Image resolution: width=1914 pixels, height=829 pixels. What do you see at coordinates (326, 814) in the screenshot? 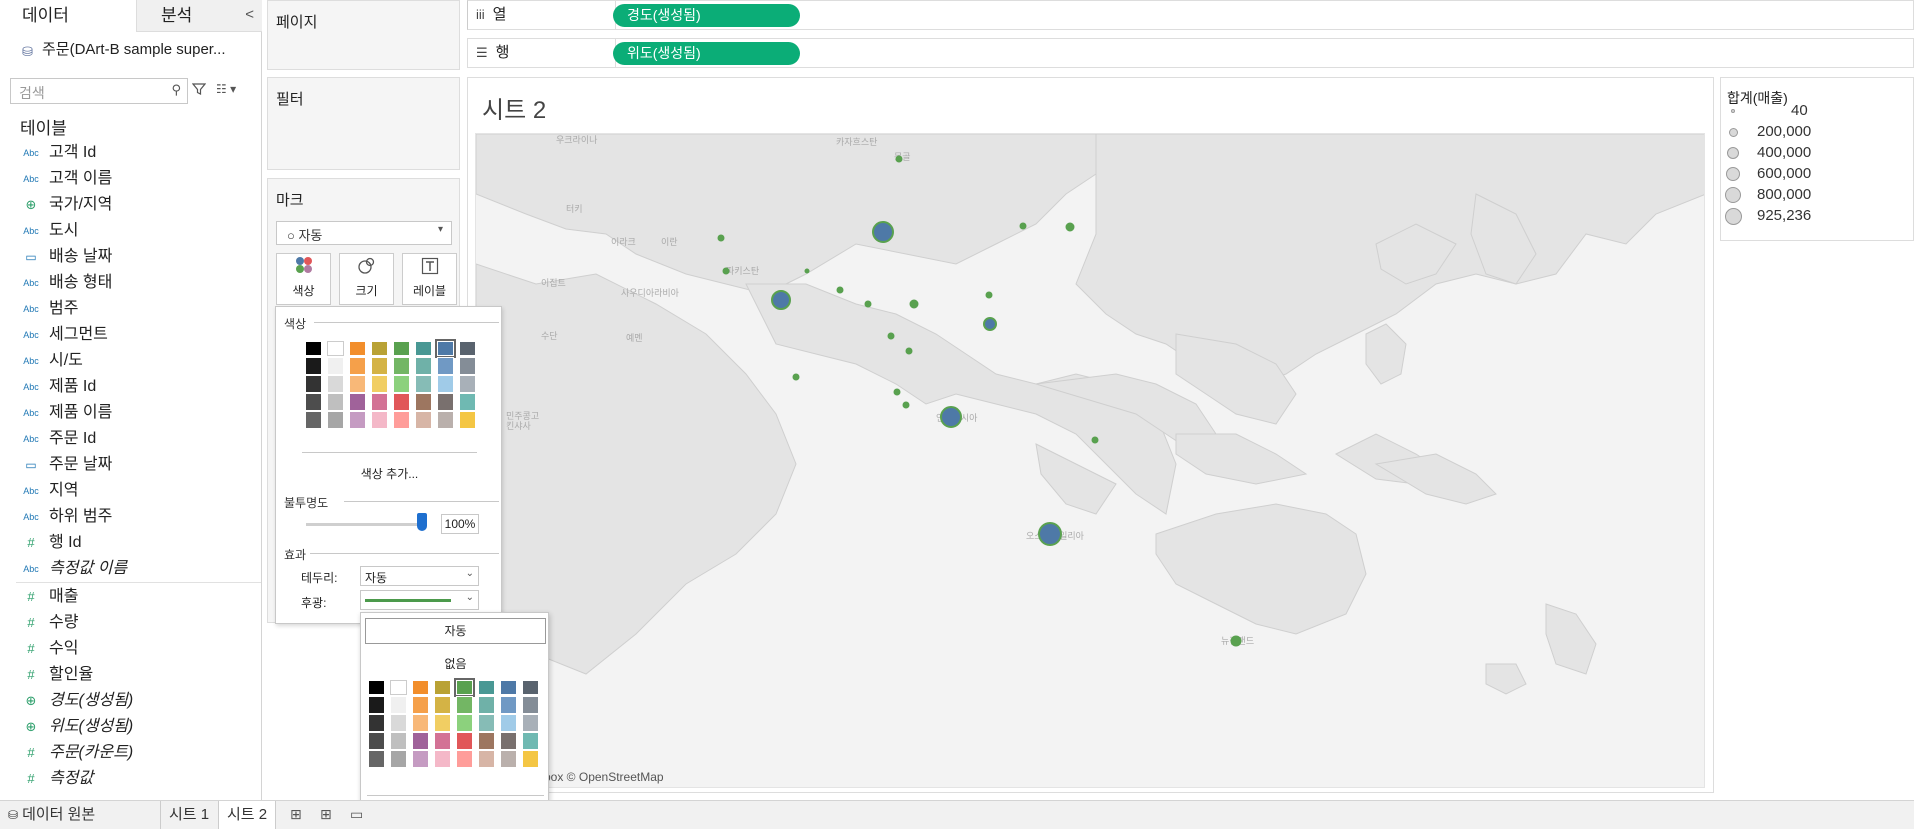
I see `new-dashboard-icon: ⊞` at bounding box center [326, 814].